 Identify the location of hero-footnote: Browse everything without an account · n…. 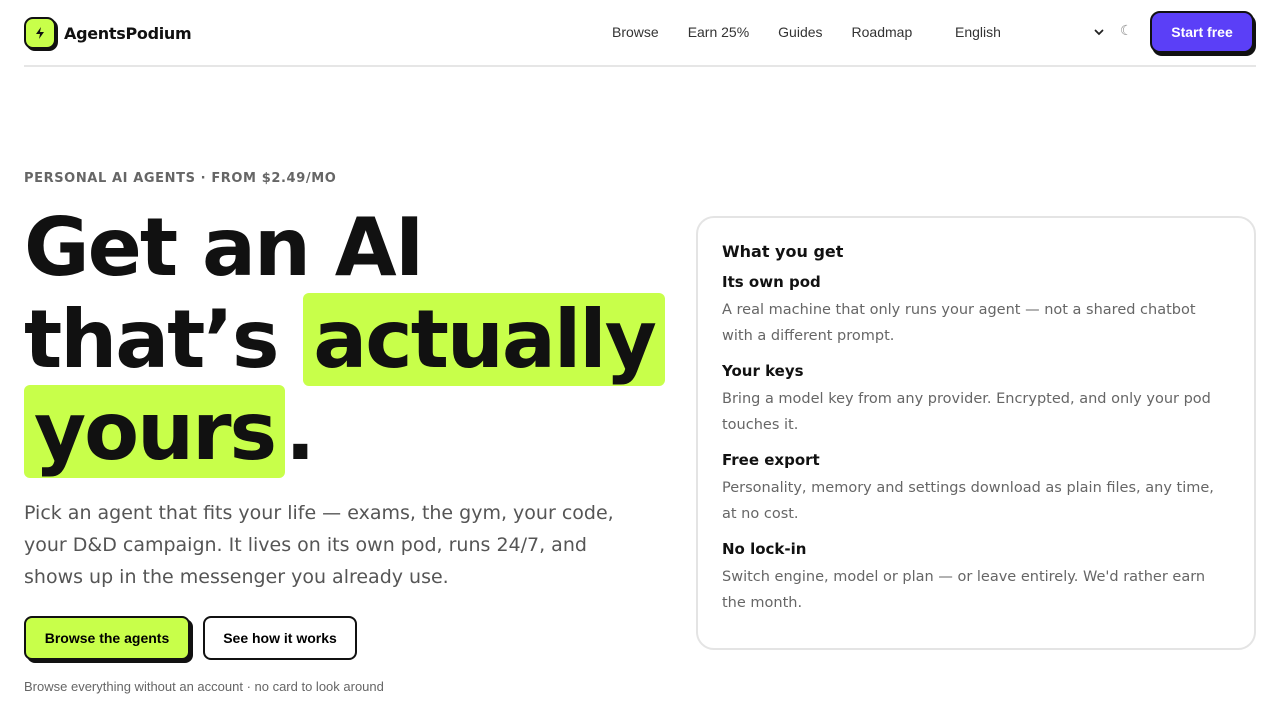
(204, 686).